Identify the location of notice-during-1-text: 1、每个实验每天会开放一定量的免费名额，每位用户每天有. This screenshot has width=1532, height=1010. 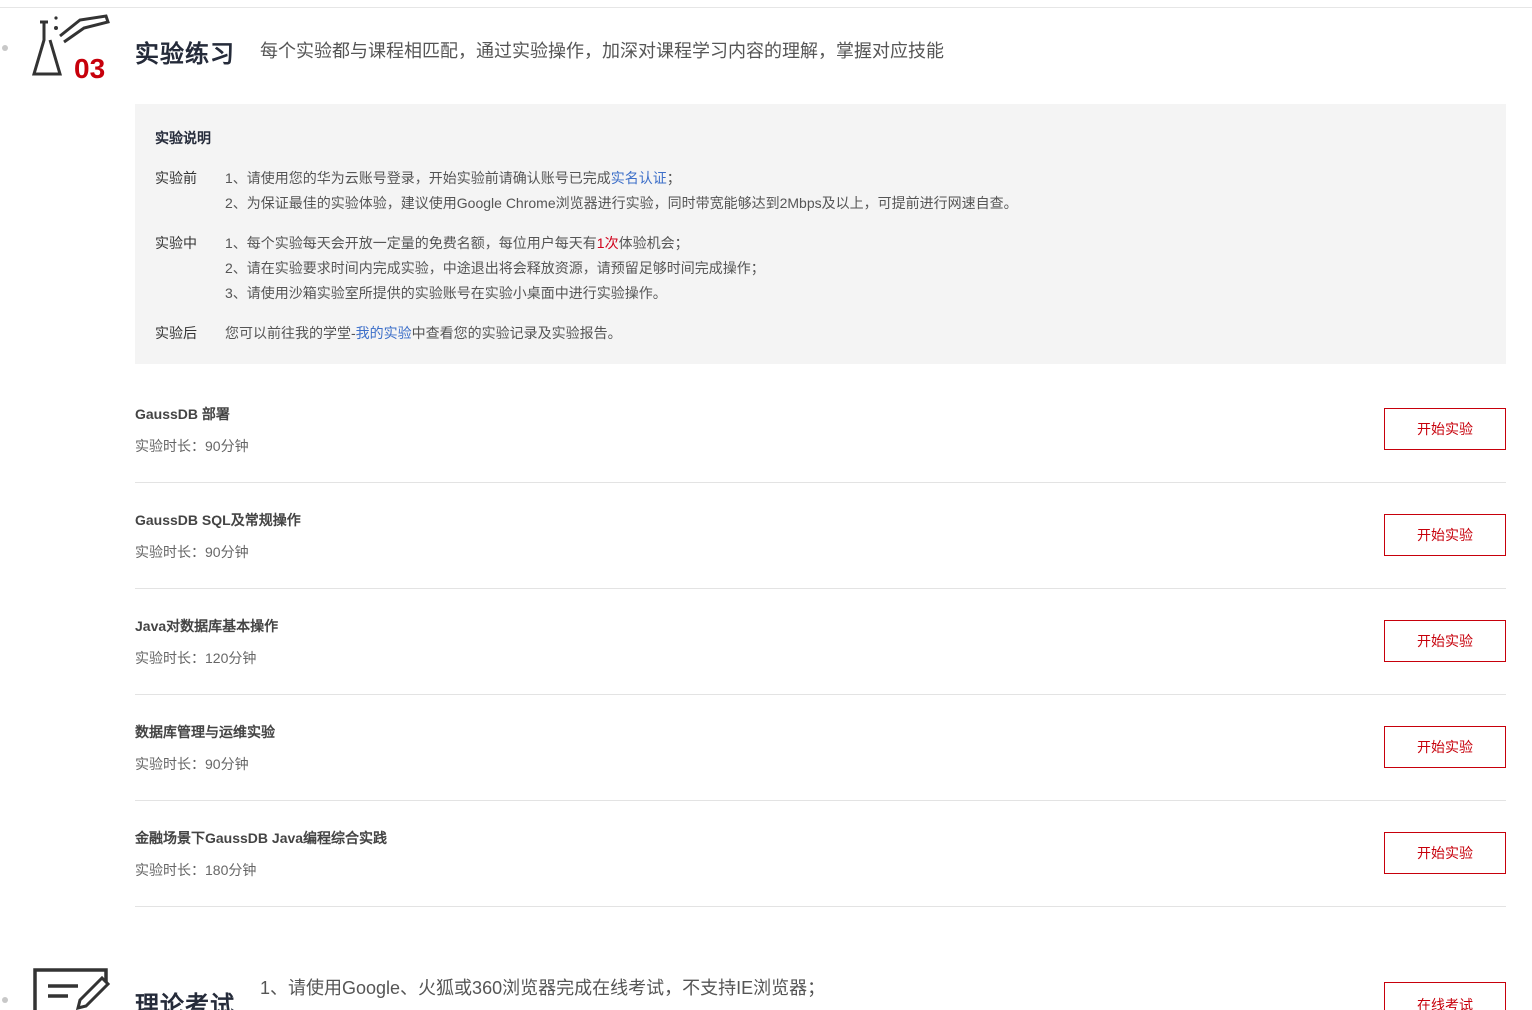
(411, 243).